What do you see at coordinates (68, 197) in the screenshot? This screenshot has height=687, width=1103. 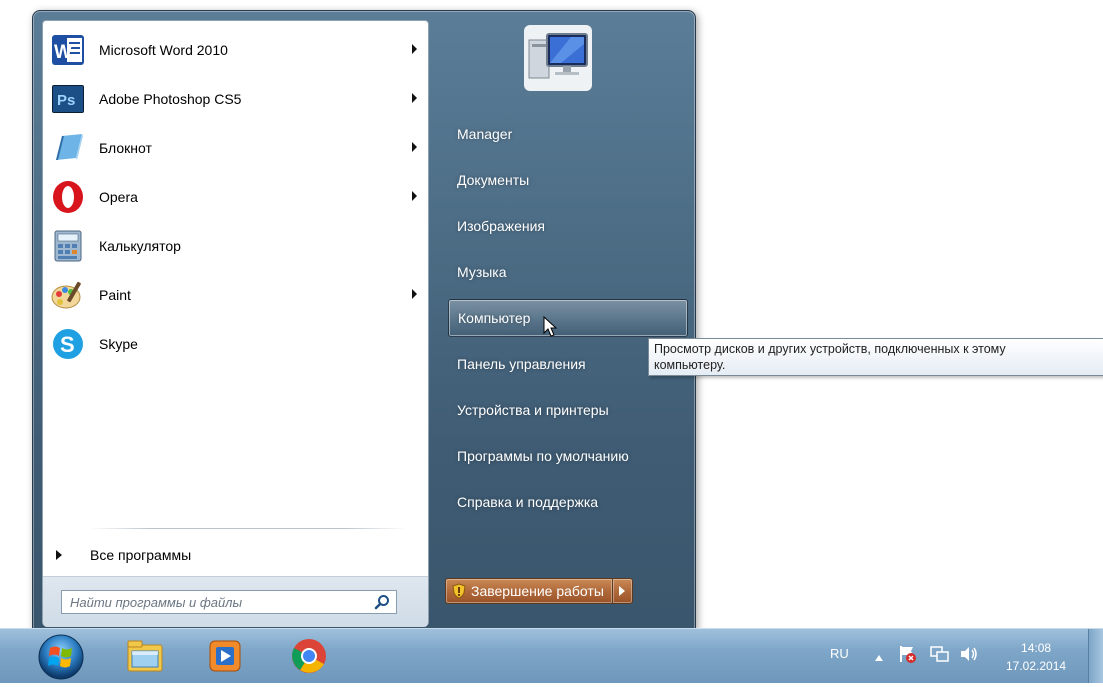 I see `opera-icon` at bounding box center [68, 197].